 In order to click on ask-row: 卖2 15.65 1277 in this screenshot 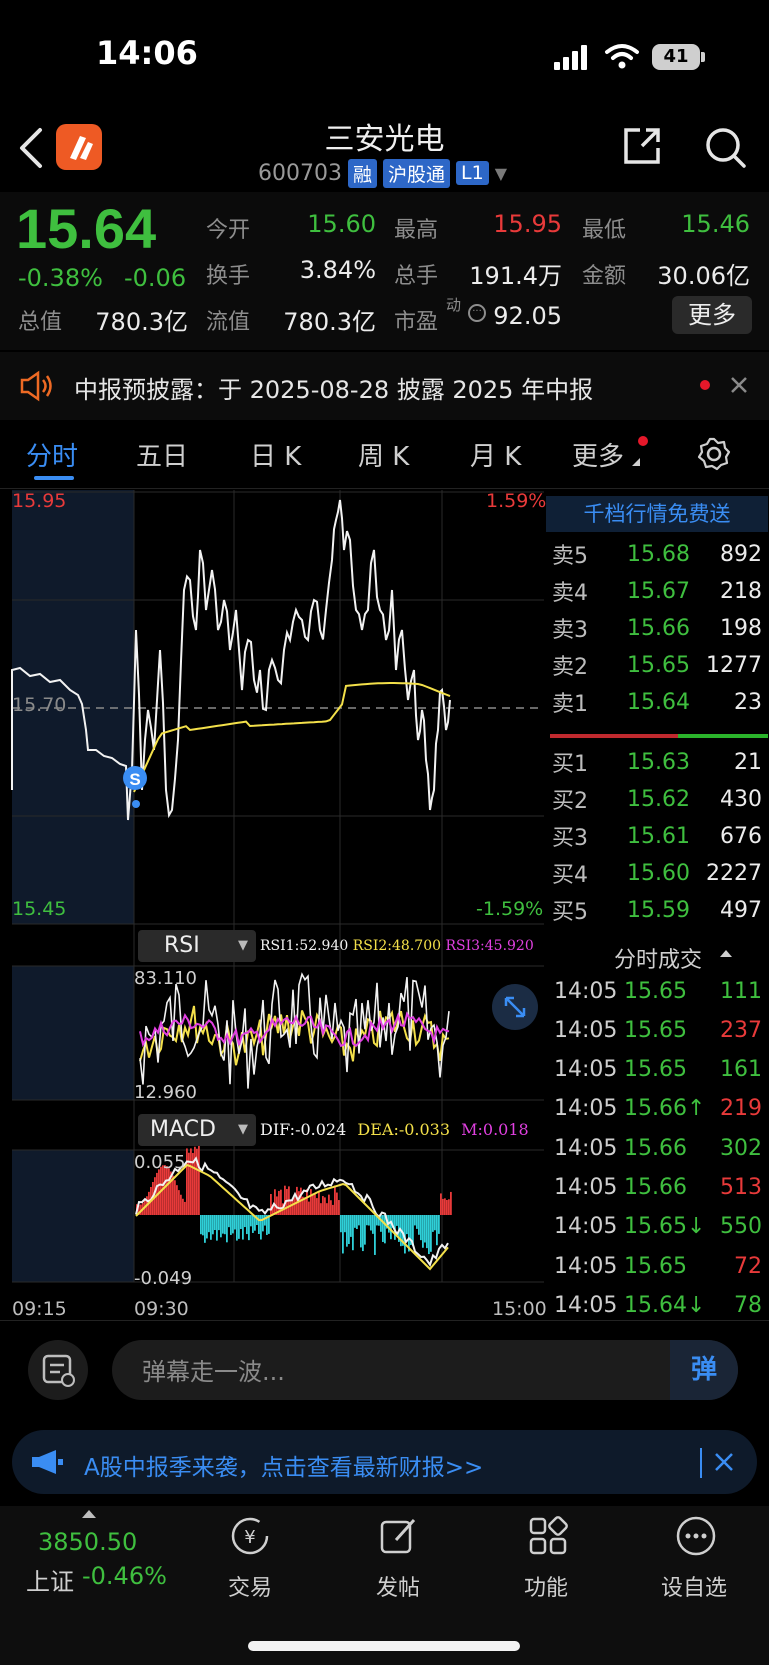, I will do `click(657, 665)`.